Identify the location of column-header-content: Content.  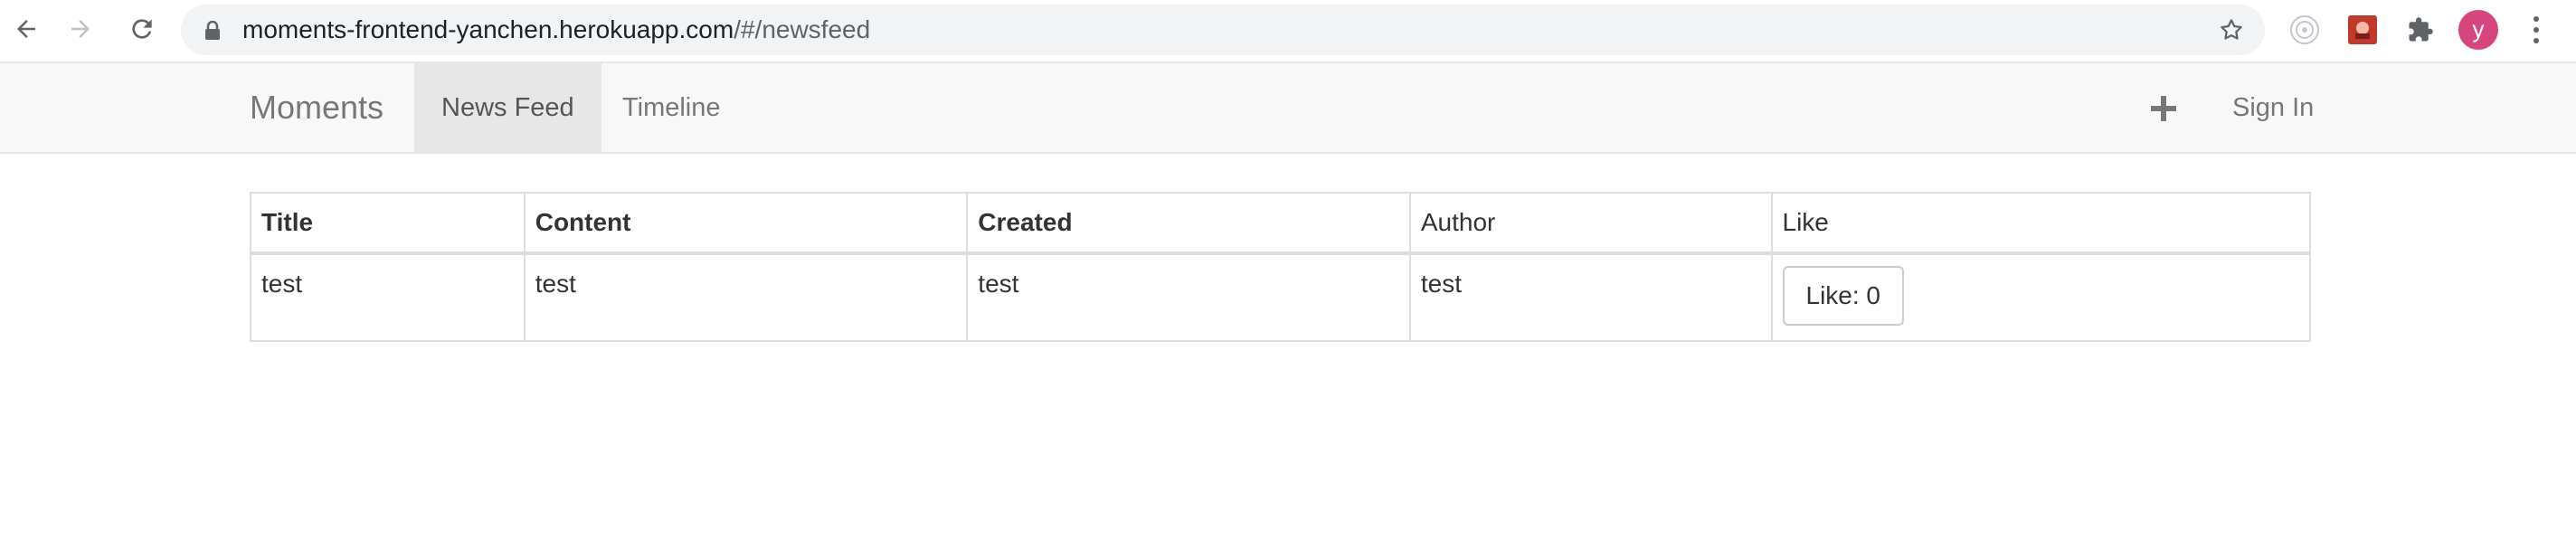
(746, 223).